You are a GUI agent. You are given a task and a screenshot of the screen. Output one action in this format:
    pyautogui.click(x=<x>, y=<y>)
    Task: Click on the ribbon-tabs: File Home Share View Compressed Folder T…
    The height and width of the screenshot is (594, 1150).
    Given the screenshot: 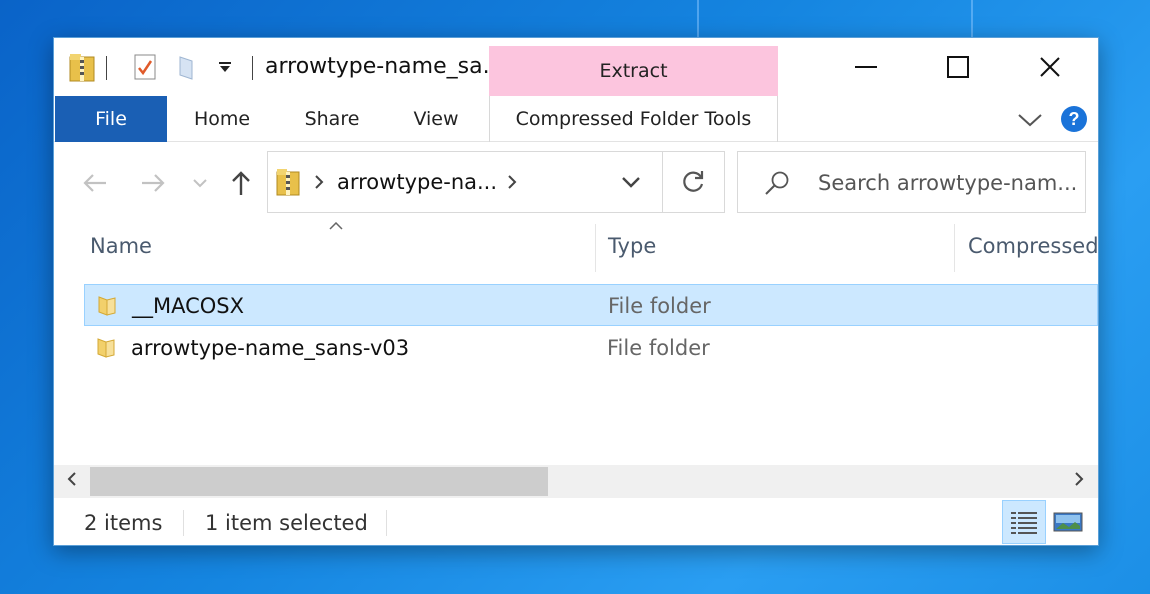 What is the action you would take?
    pyautogui.click(x=576, y=119)
    